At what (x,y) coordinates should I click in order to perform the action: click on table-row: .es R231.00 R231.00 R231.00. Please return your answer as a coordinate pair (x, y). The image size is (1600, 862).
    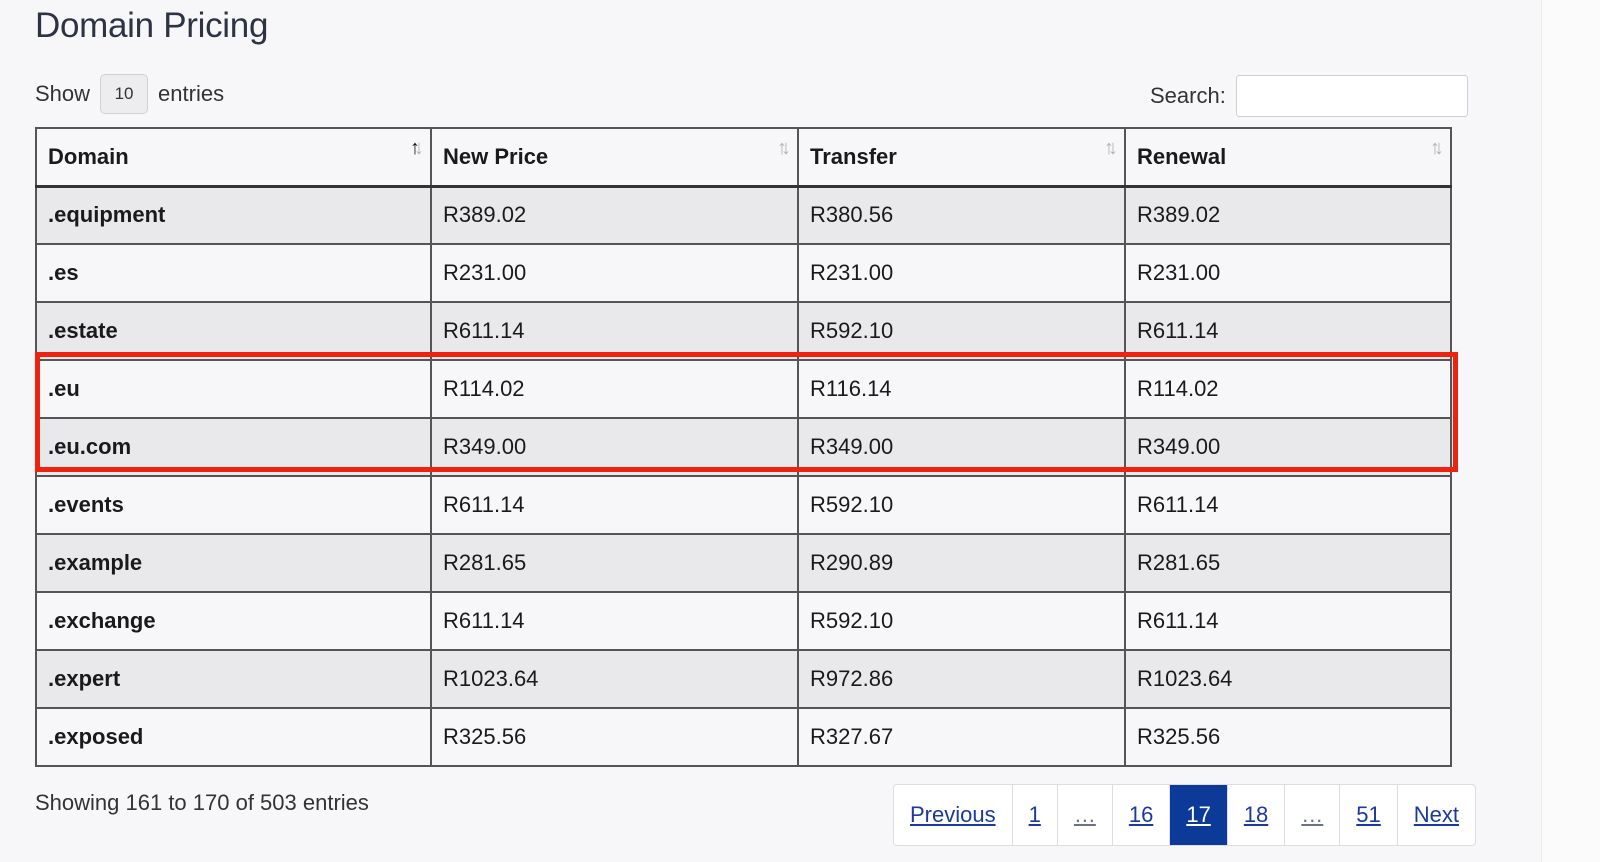
    Looking at the image, I should click on (743, 273).